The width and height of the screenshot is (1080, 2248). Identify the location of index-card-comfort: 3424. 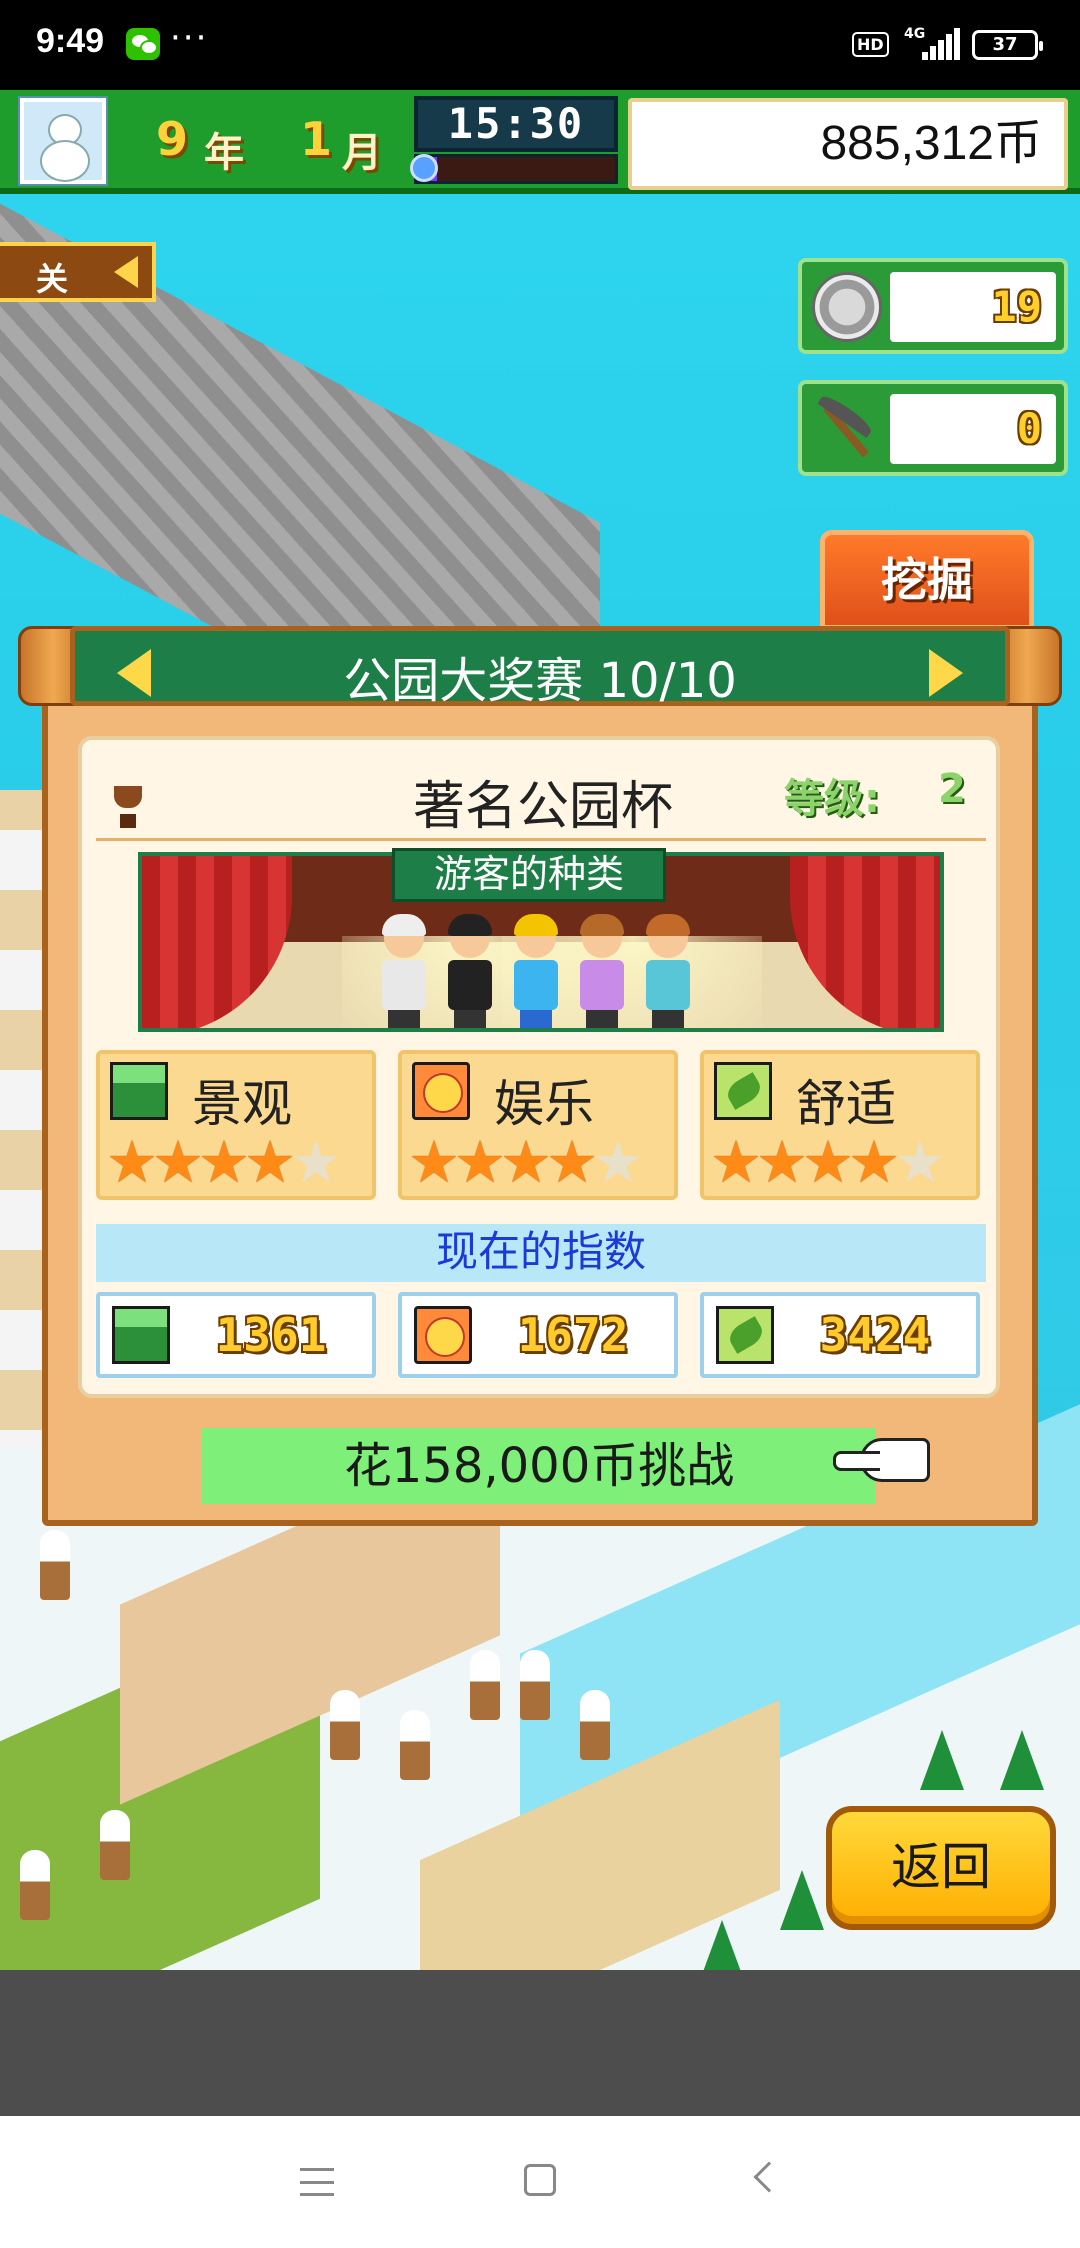
(840, 1335).